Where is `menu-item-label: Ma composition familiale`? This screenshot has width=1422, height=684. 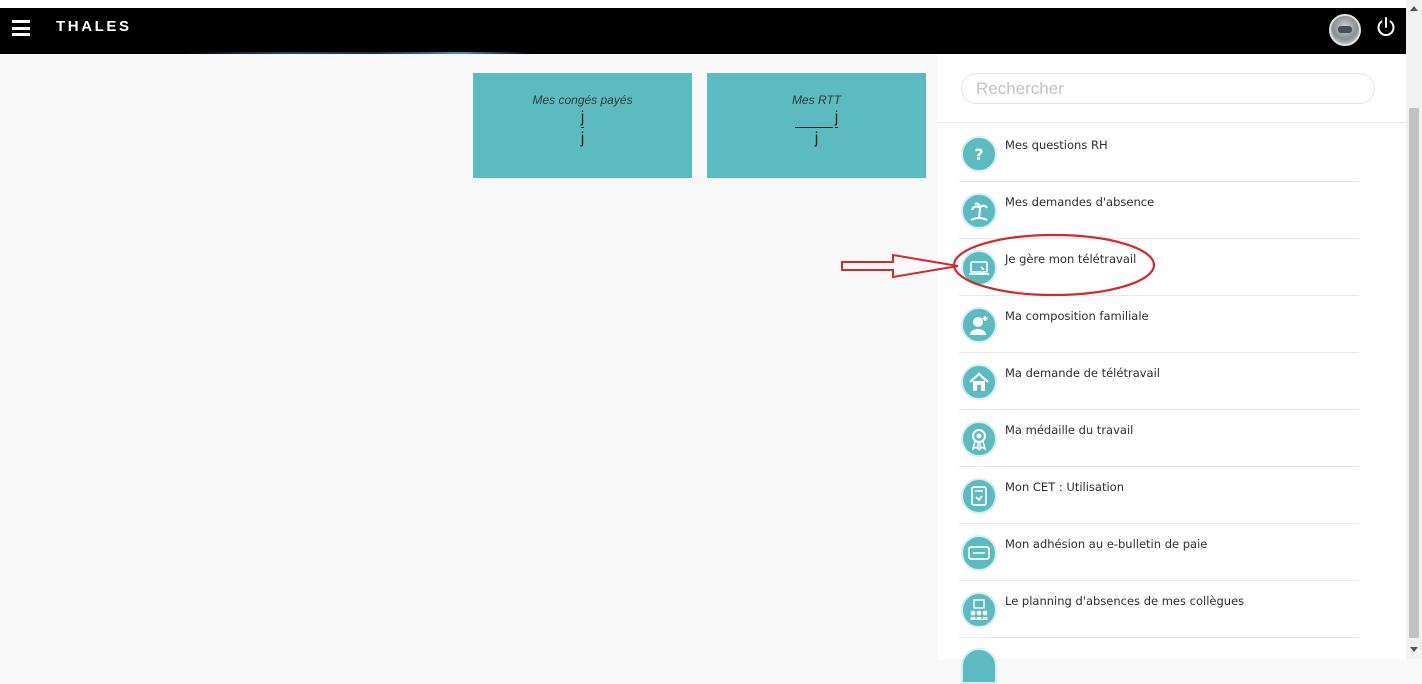
menu-item-label: Ma composition familiale is located at coordinates (1077, 316).